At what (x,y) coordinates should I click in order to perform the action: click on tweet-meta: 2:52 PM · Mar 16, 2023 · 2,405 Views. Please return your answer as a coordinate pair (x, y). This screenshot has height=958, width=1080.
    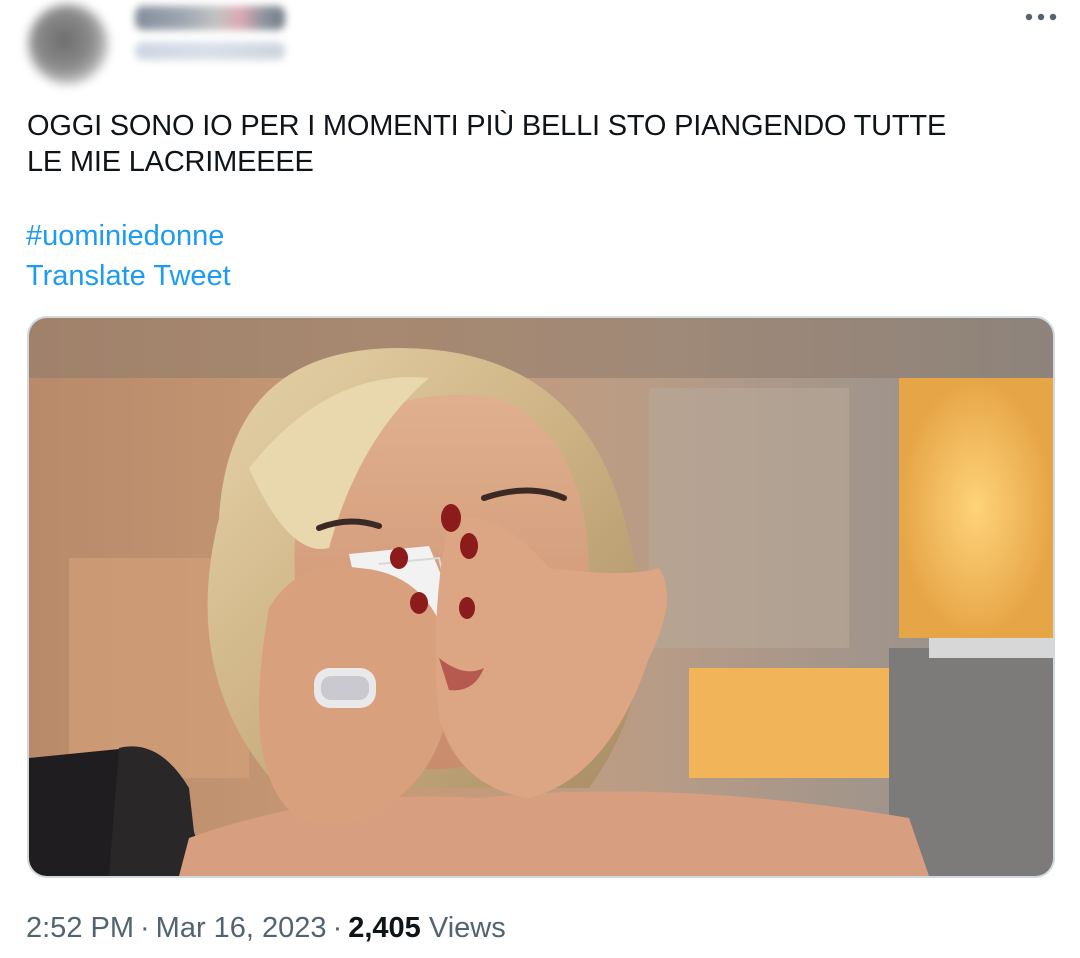
    Looking at the image, I should click on (266, 928).